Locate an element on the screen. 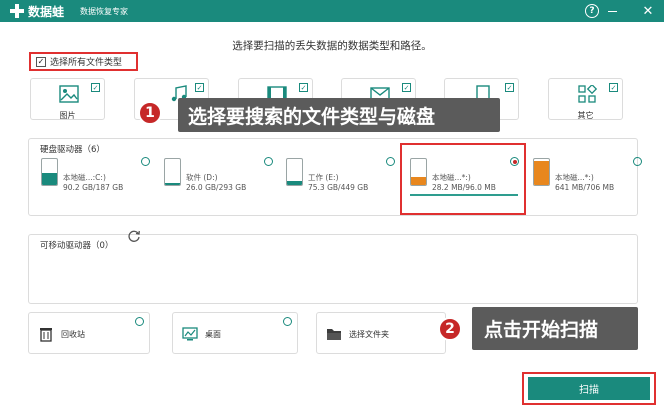 Image resolution: width=664 pixels, height=411 pixels. image-icon is located at coordinates (69, 94).